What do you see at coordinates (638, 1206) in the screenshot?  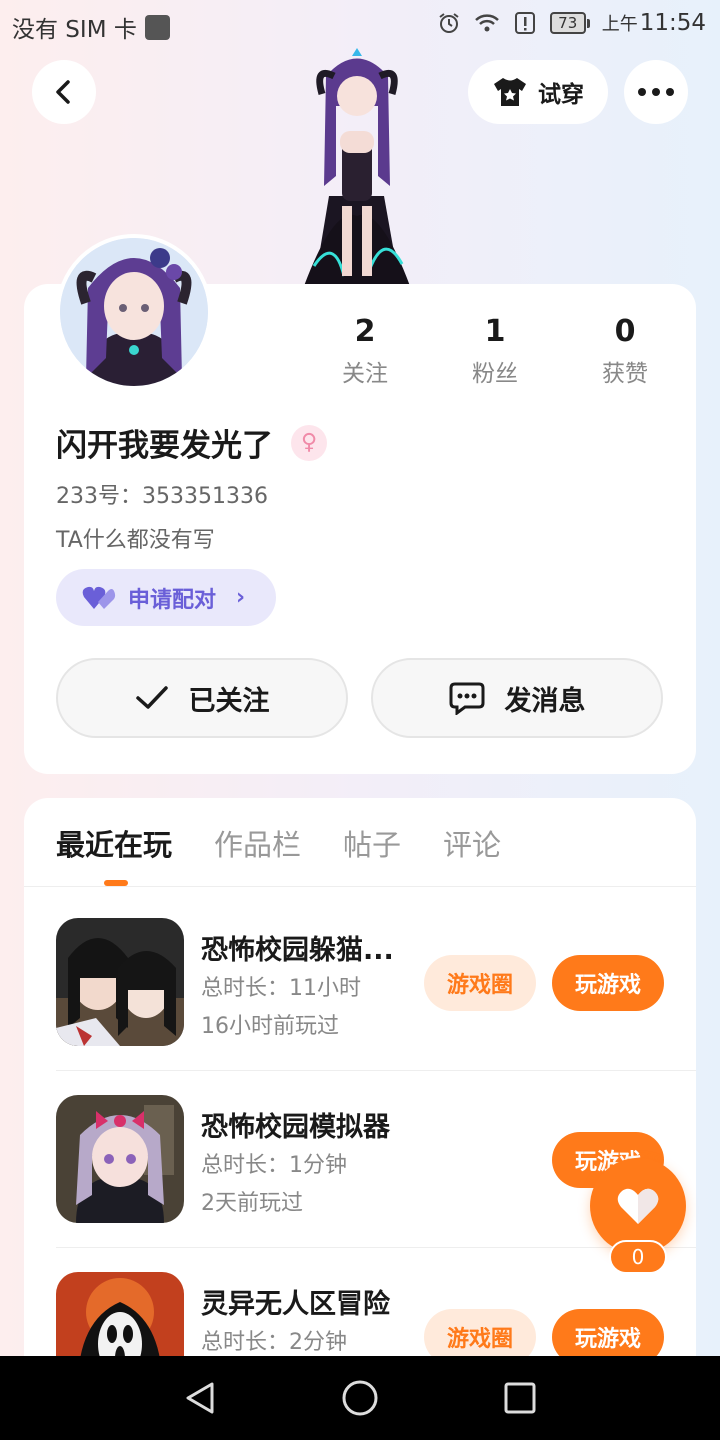 I see `heart-icon` at bounding box center [638, 1206].